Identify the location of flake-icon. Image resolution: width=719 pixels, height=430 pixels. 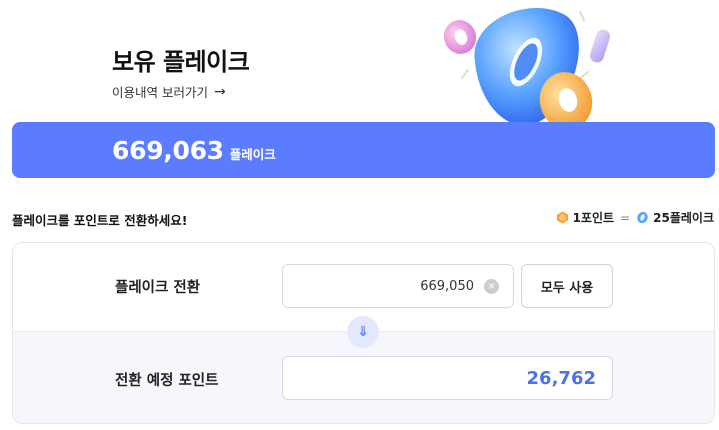
(642, 217).